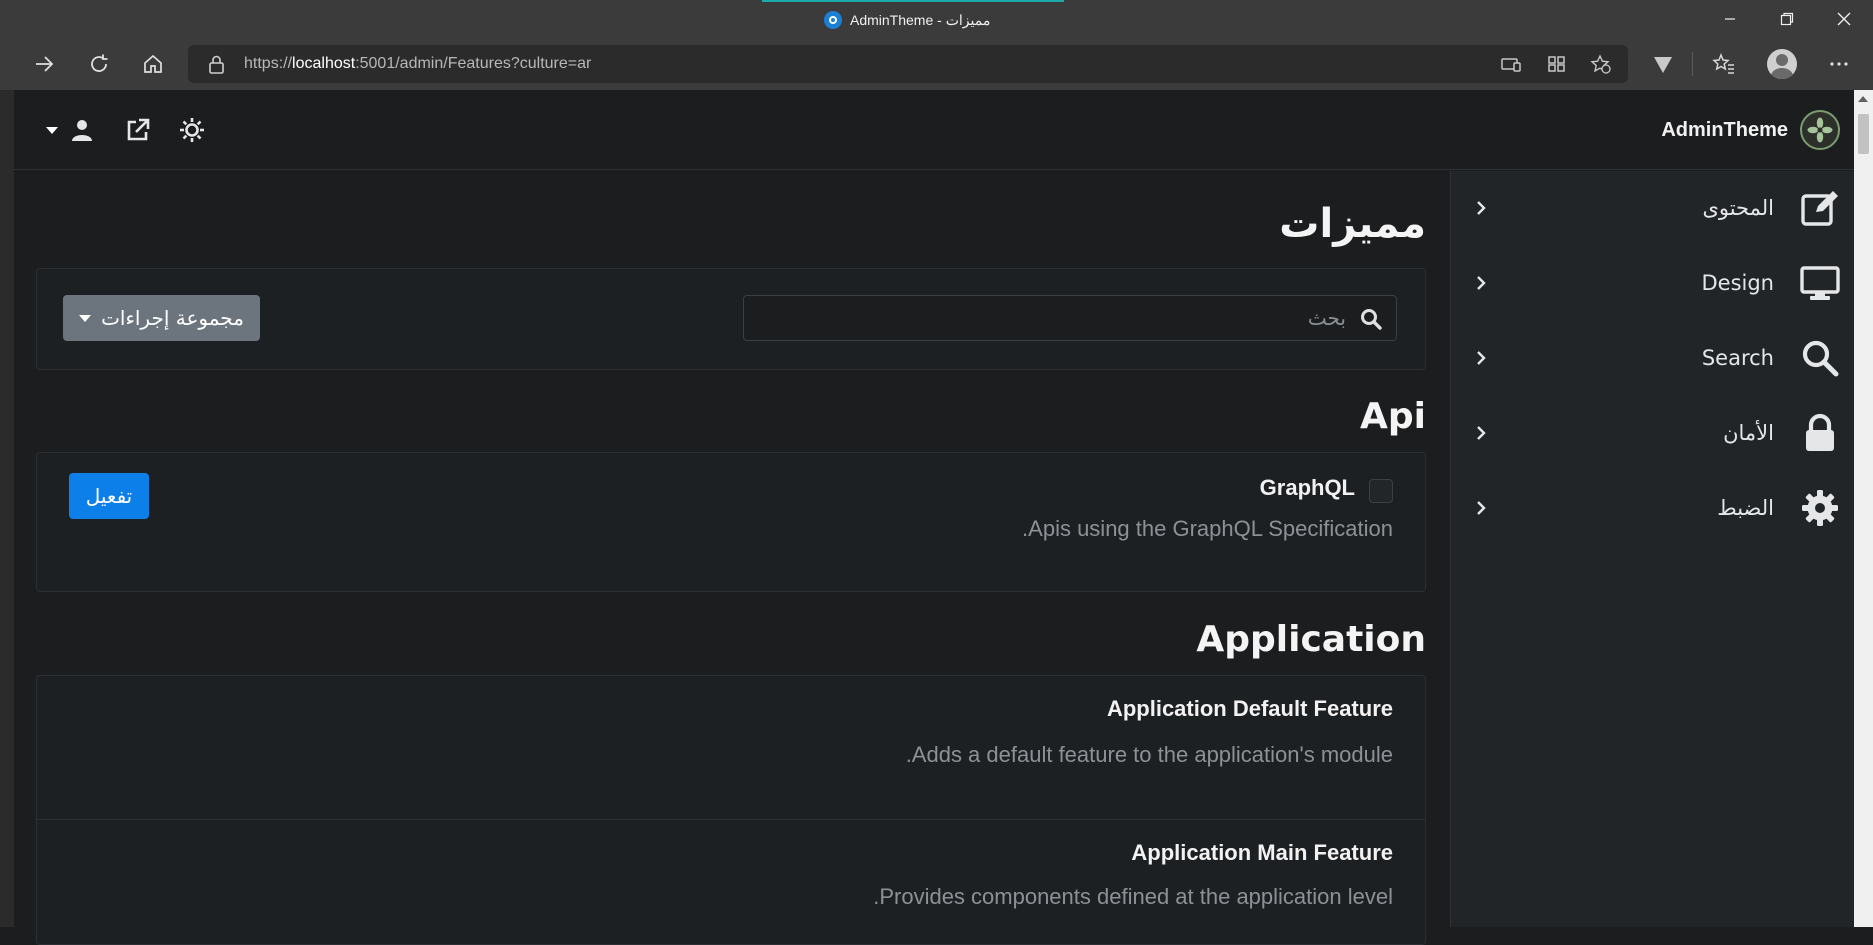  I want to click on feature-checkbox, so click(1381, 491).